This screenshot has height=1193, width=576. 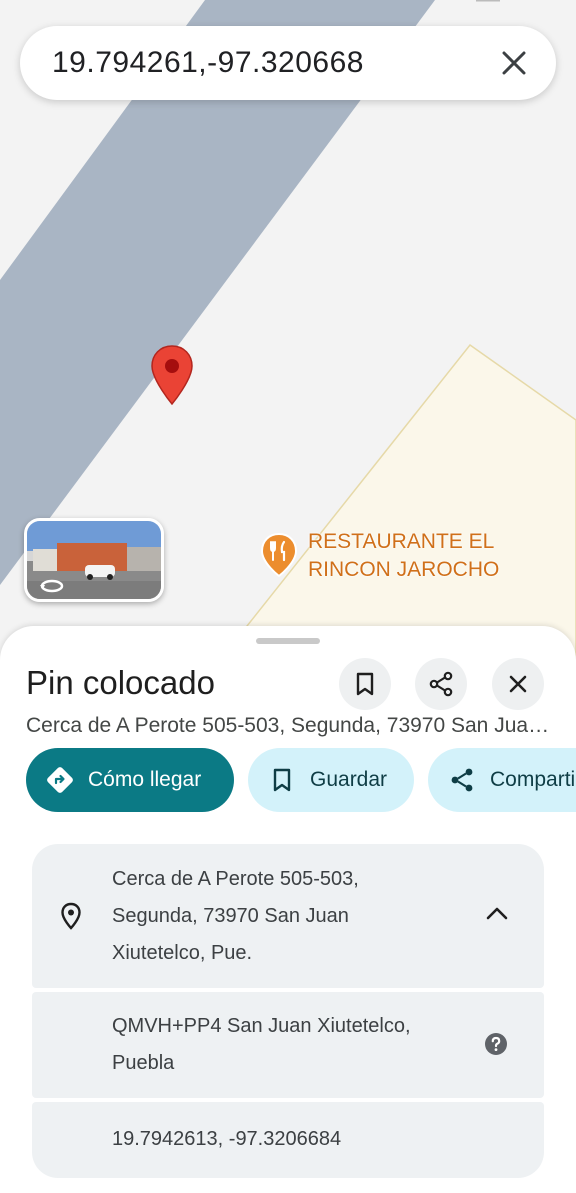 I want to click on search-input: 19.794261,-97.320668, so click(x=274, y=63).